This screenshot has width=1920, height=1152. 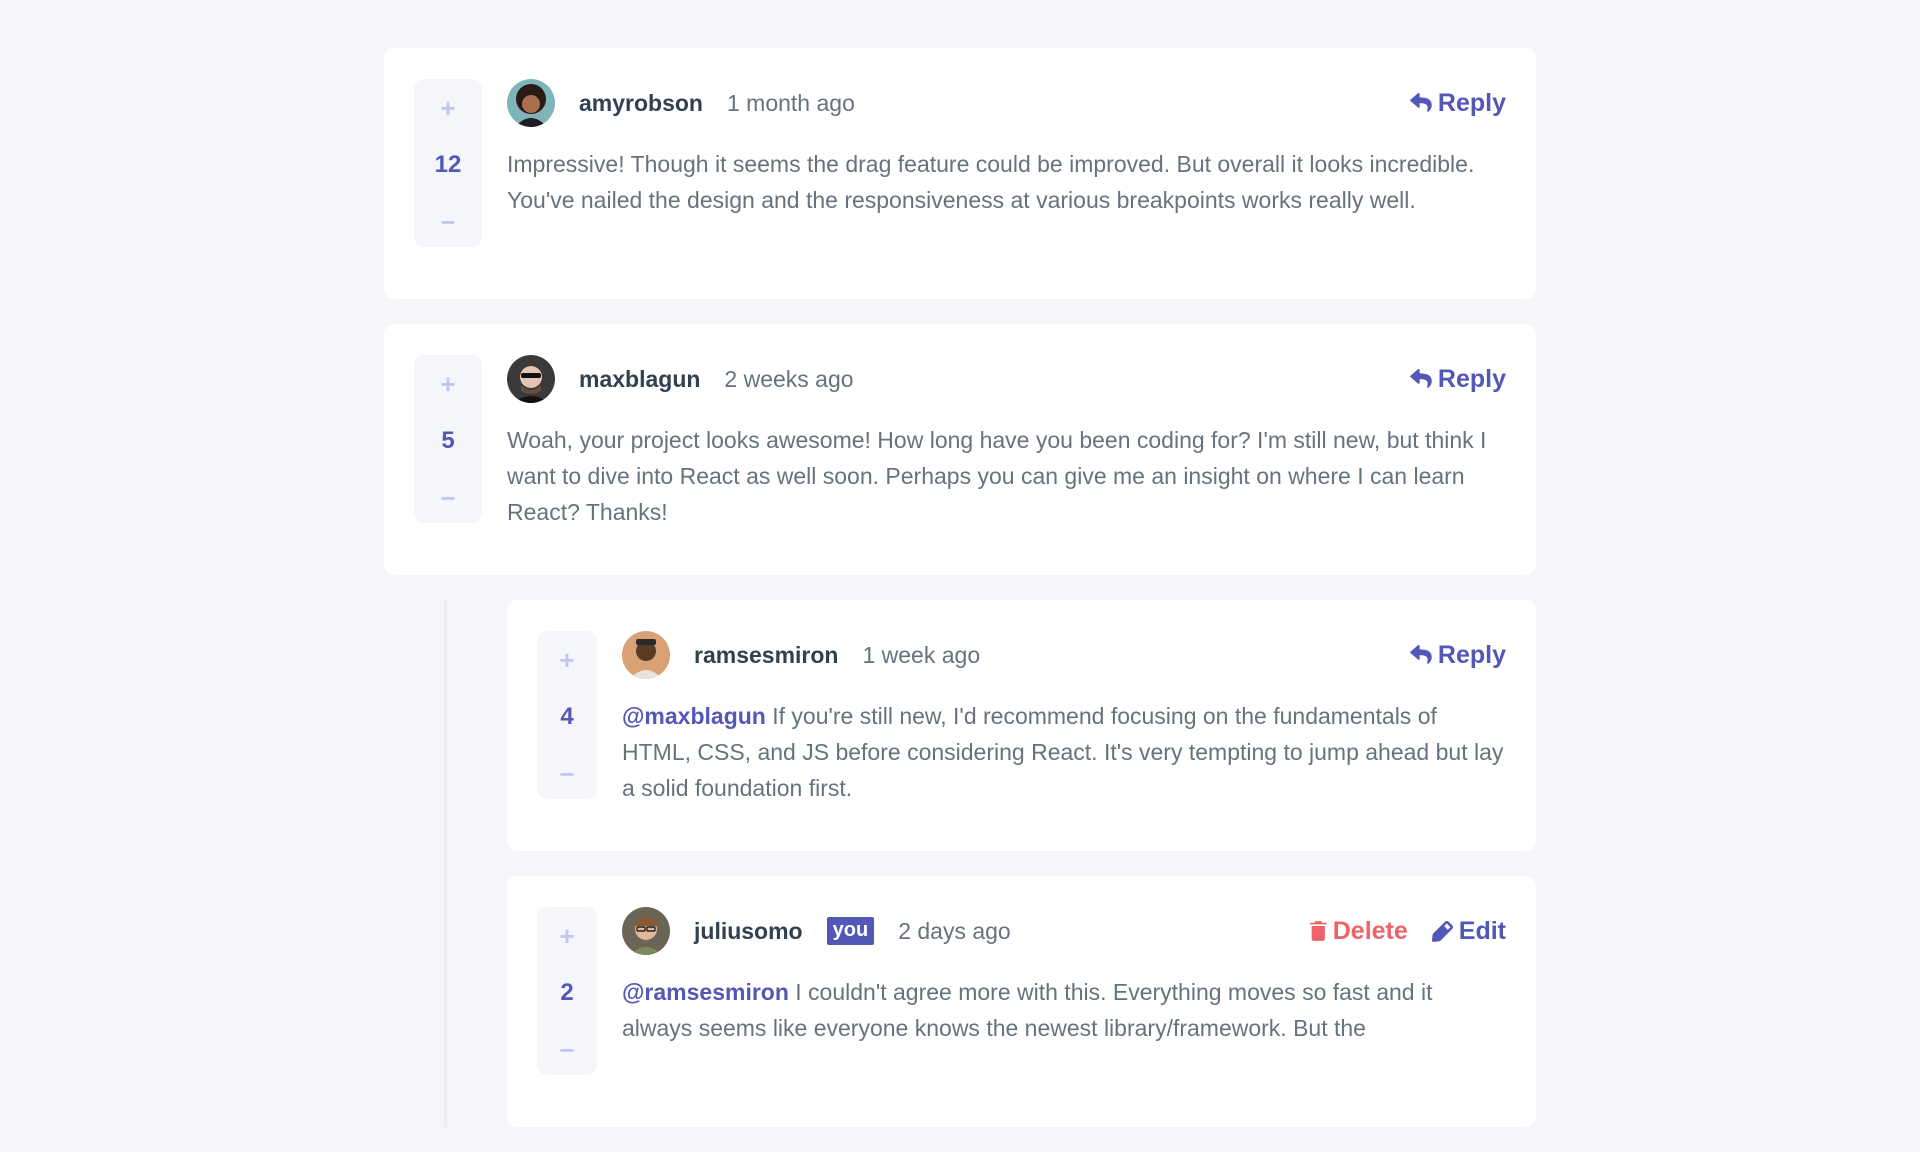 What do you see at coordinates (1006, 379) in the screenshot?
I see `comment-header: maxblagun 2 weeks ago Reply` at bounding box center [1006, 379].